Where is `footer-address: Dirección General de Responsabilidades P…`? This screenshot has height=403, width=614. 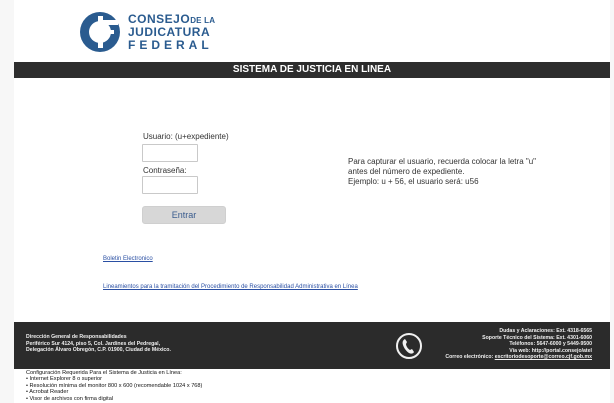
footer-address: Dirección General de Responsabilidades P… is located at coordinates (98, 344).